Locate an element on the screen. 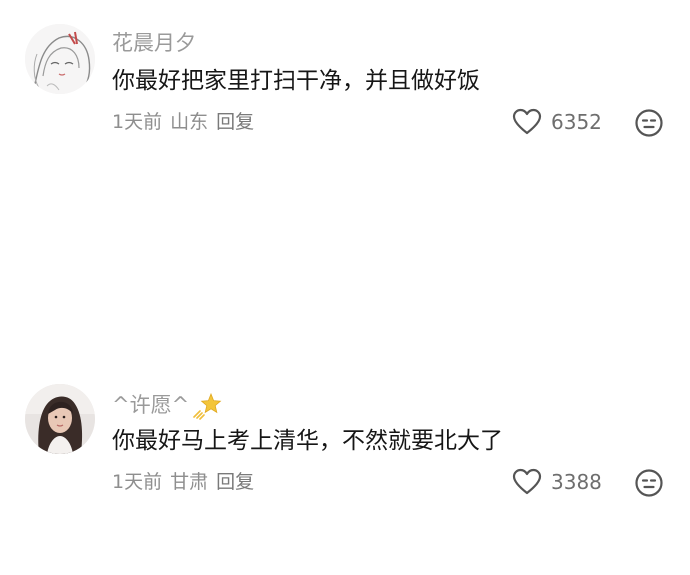 This screenshot has width=690, height=575. photo-girl-avatar-icon is located at coordinates (60, 419).